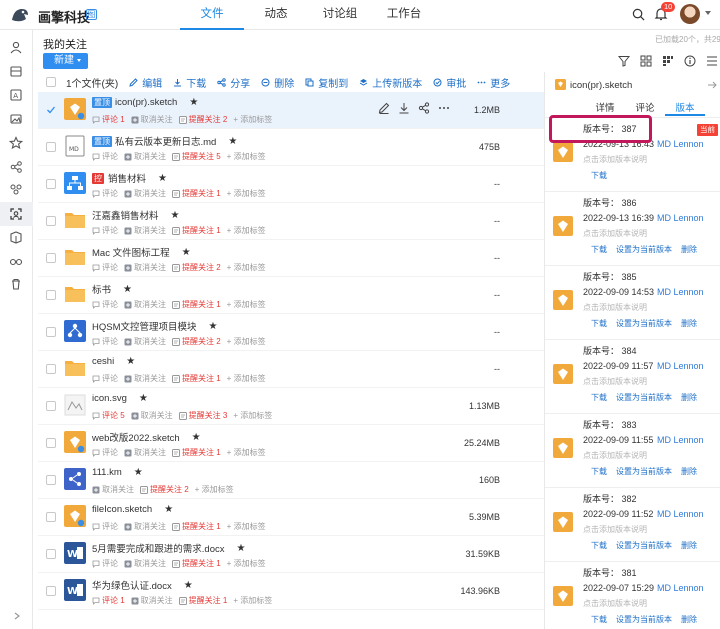  I want to click on remind-follow: 提醒关注 3, so click(202, 415).